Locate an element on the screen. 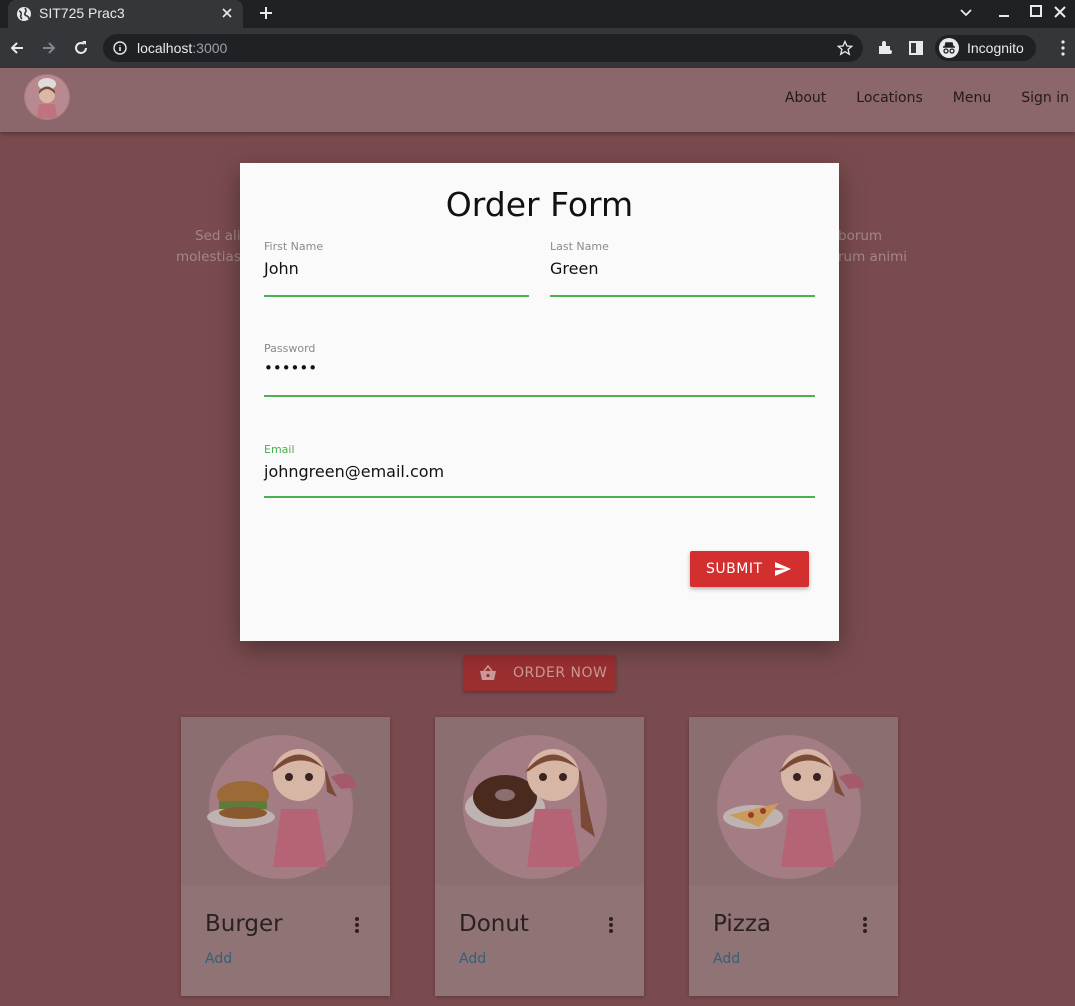 The height and width of the screenshot is (1006, 1075). email-underline is located at coordinates (539, 497).